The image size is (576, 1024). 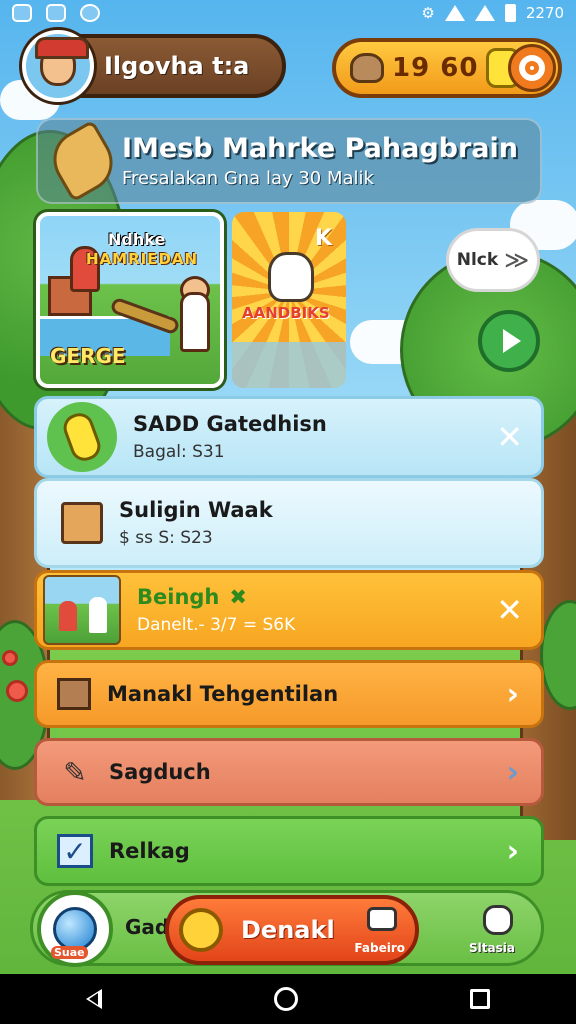 What do you see at coordinates (82, 523) in the screenshot?
I see `notebook-icon` at bounding box center [82, 523].